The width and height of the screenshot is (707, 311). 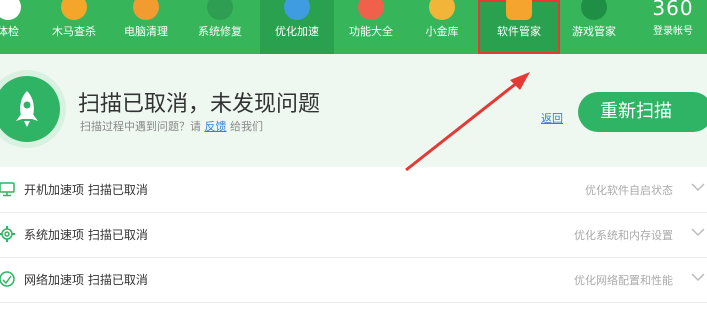 What do you see at coordinates (552, 118) in the screenshot?
I see `back-link: 返回` at bounding box center [552, 118].